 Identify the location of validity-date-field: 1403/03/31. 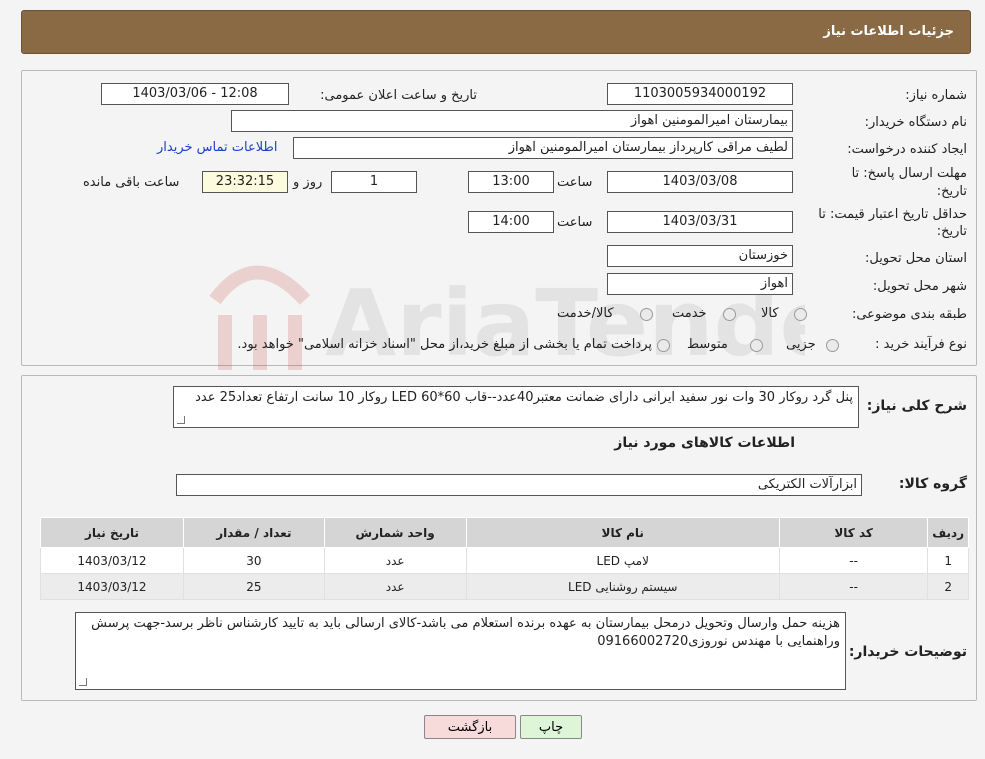
(700, 222).